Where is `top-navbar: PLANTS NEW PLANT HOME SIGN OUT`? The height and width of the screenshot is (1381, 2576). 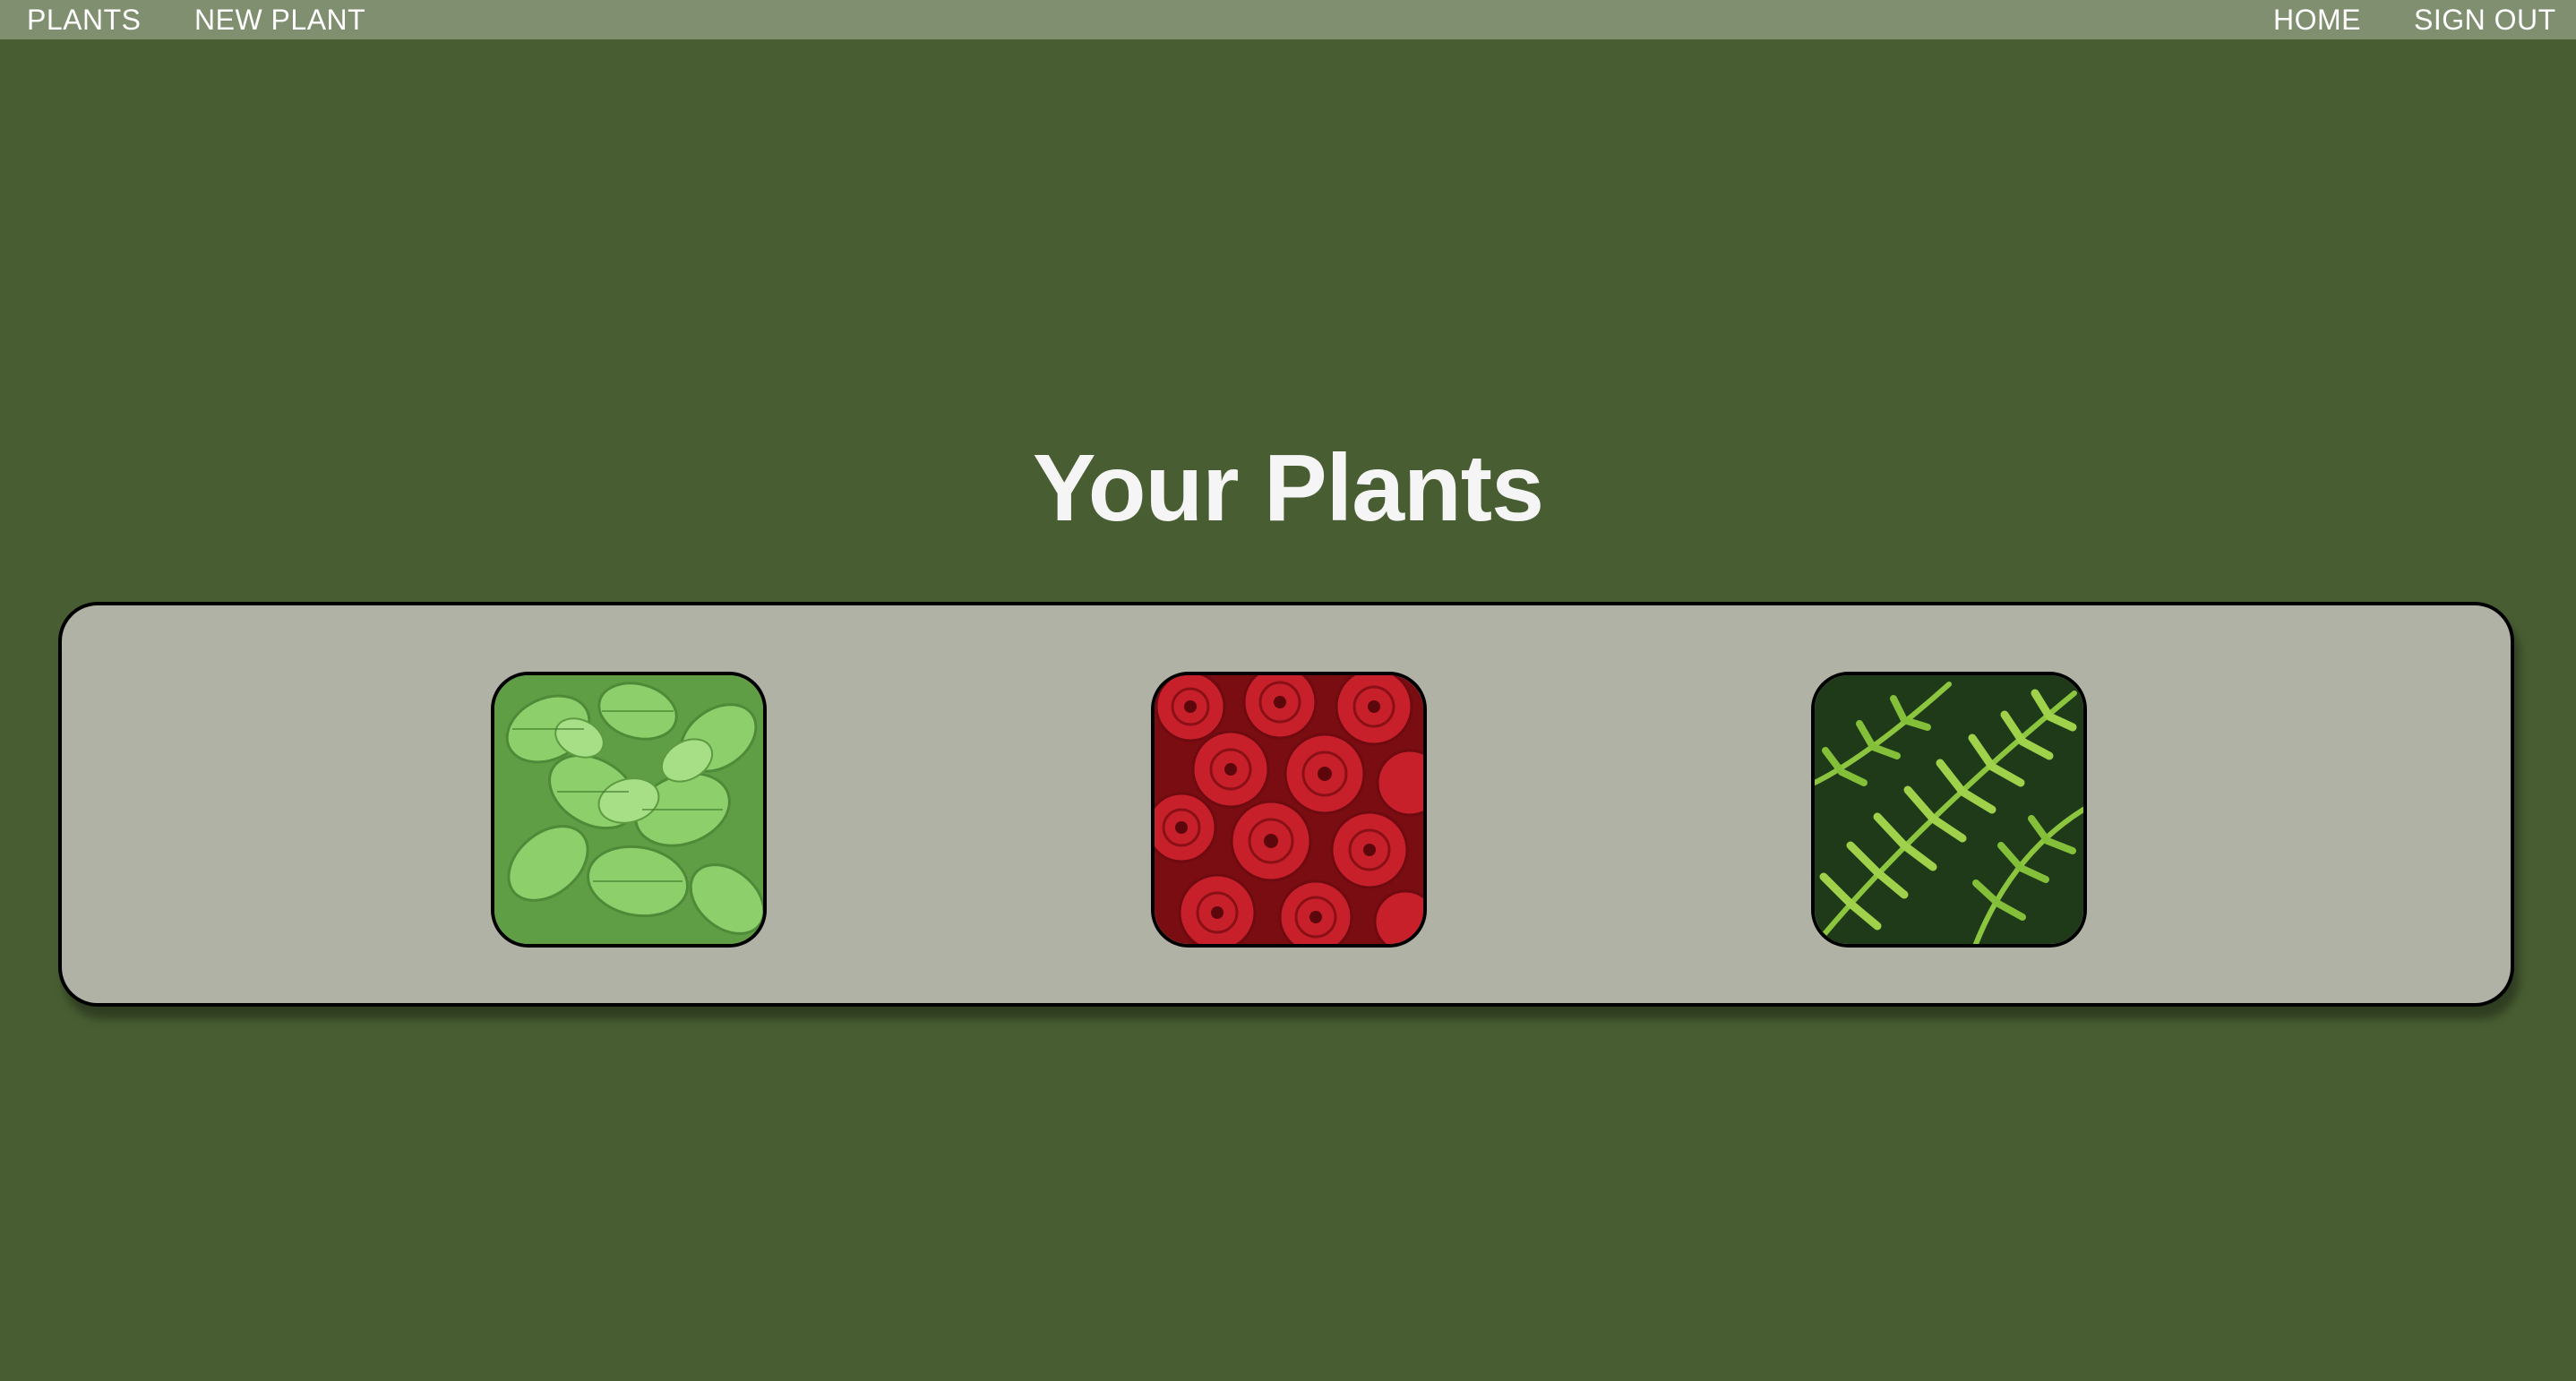 top-navbar: PLANTS NEW PLANT HOME SIGN OUT is located at coordinates (1288, 19).